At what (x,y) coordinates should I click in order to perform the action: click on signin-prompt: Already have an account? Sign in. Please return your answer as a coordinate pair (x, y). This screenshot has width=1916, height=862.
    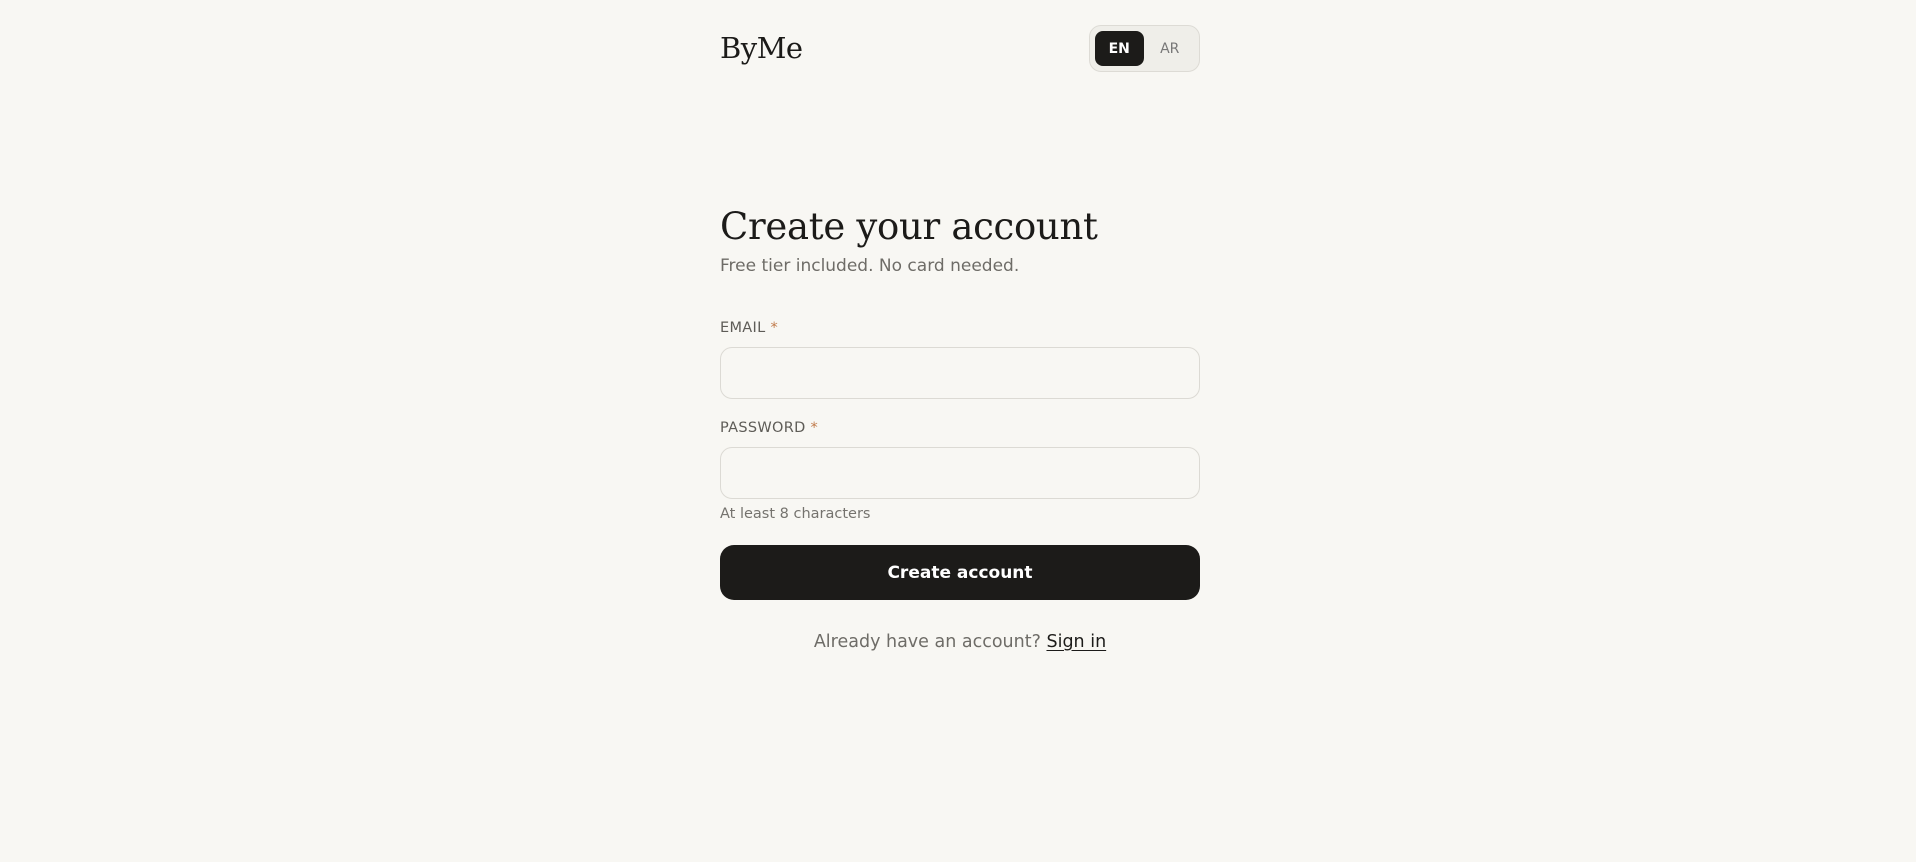
    Looking at the image, I should click on (960, 642).